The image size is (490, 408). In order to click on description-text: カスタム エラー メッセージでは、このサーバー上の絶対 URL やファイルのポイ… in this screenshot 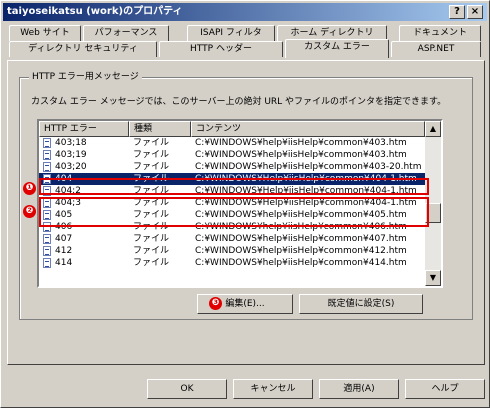, I will do `click(239, 102)`.